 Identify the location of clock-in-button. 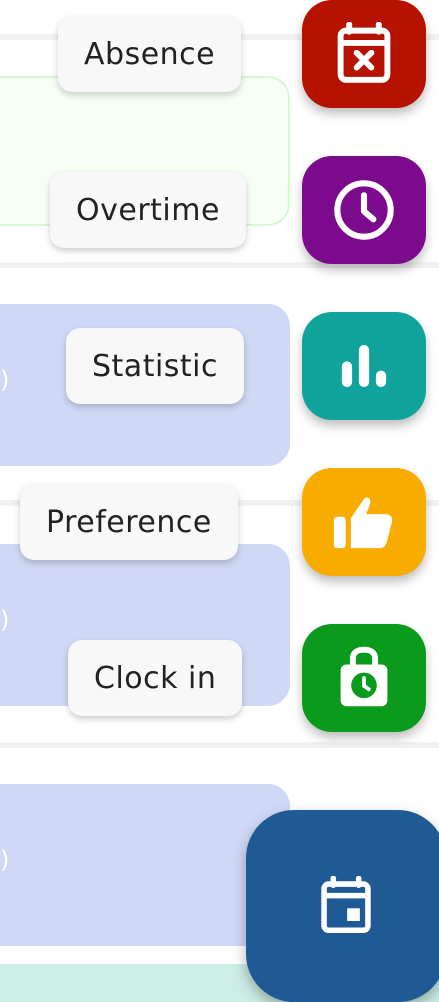
(364, 678).